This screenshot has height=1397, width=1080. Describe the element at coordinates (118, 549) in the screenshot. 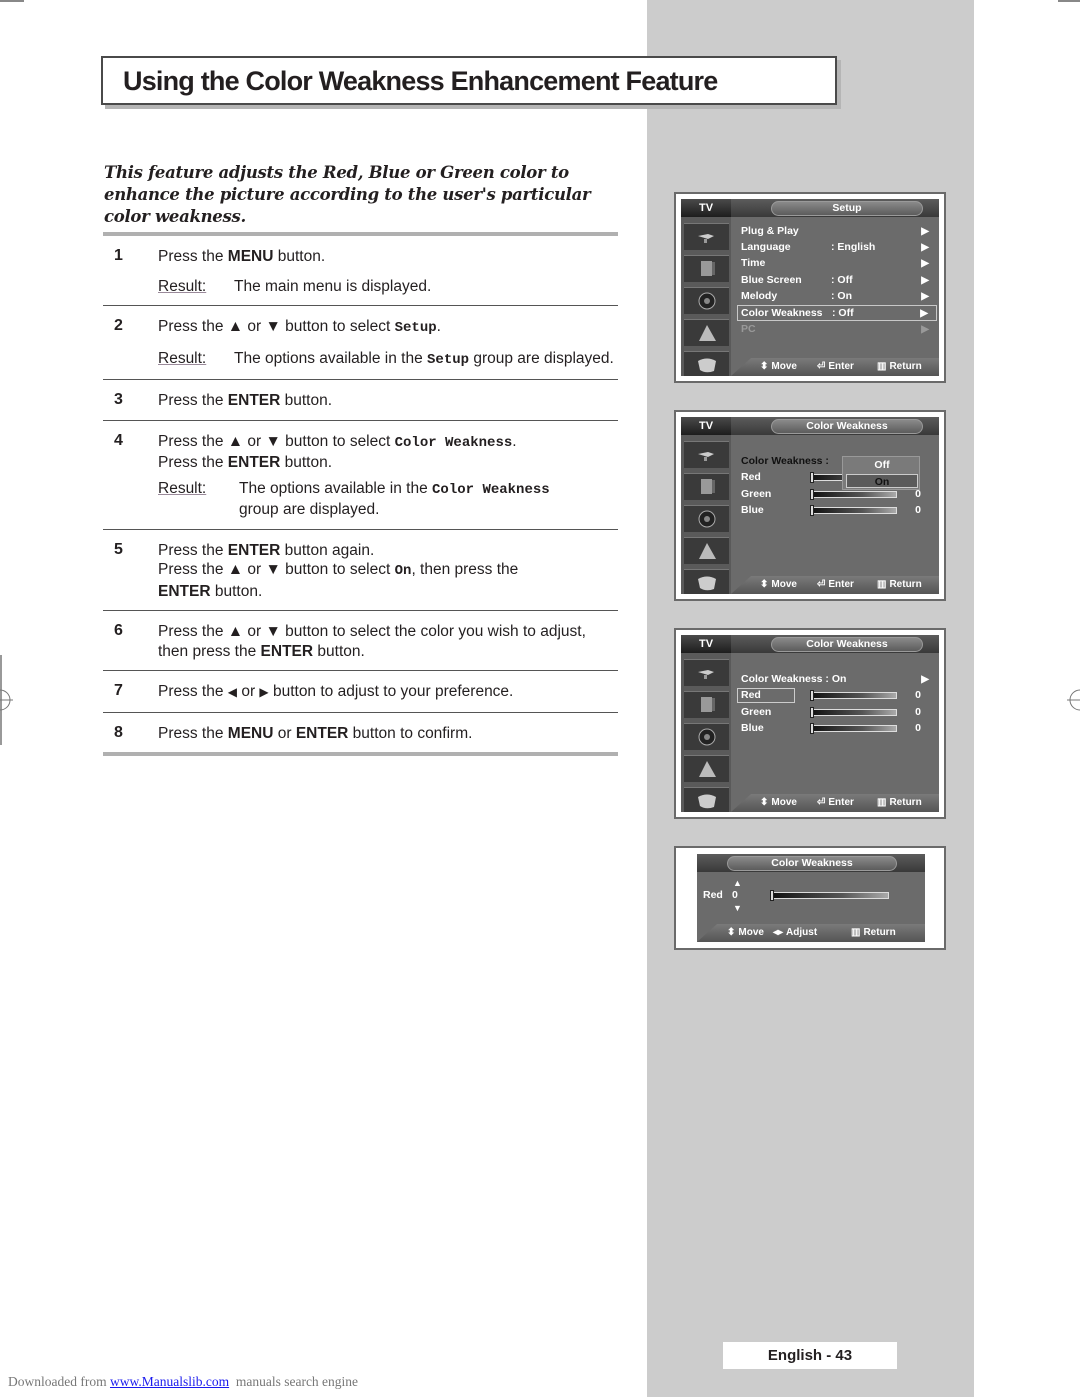

I see `step-number: 5` at that location.